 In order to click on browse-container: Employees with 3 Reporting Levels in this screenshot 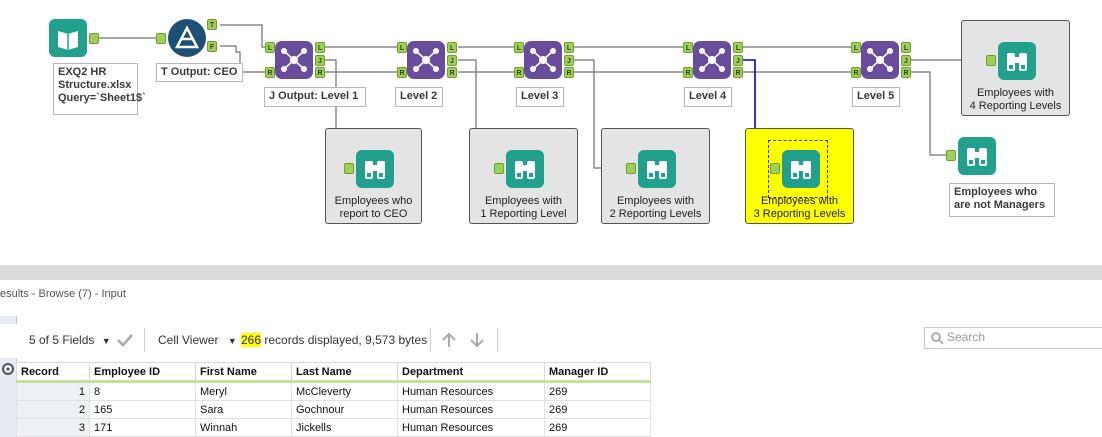, I will do `click(799, 176)`.